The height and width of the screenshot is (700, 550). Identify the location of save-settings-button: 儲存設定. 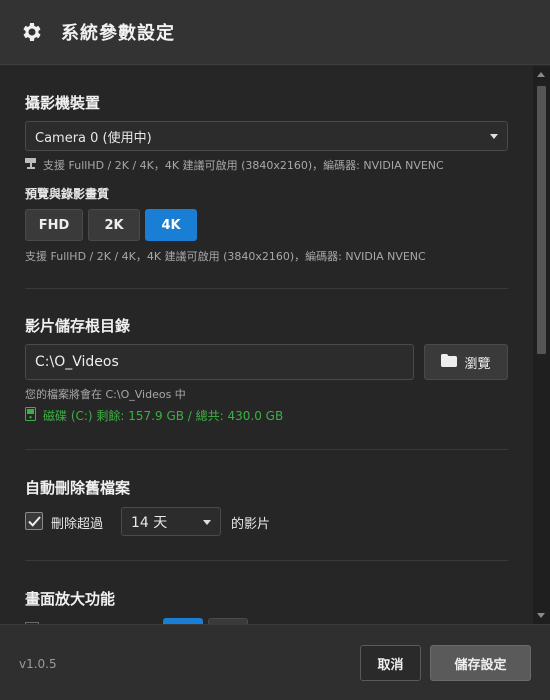
(480, 663).